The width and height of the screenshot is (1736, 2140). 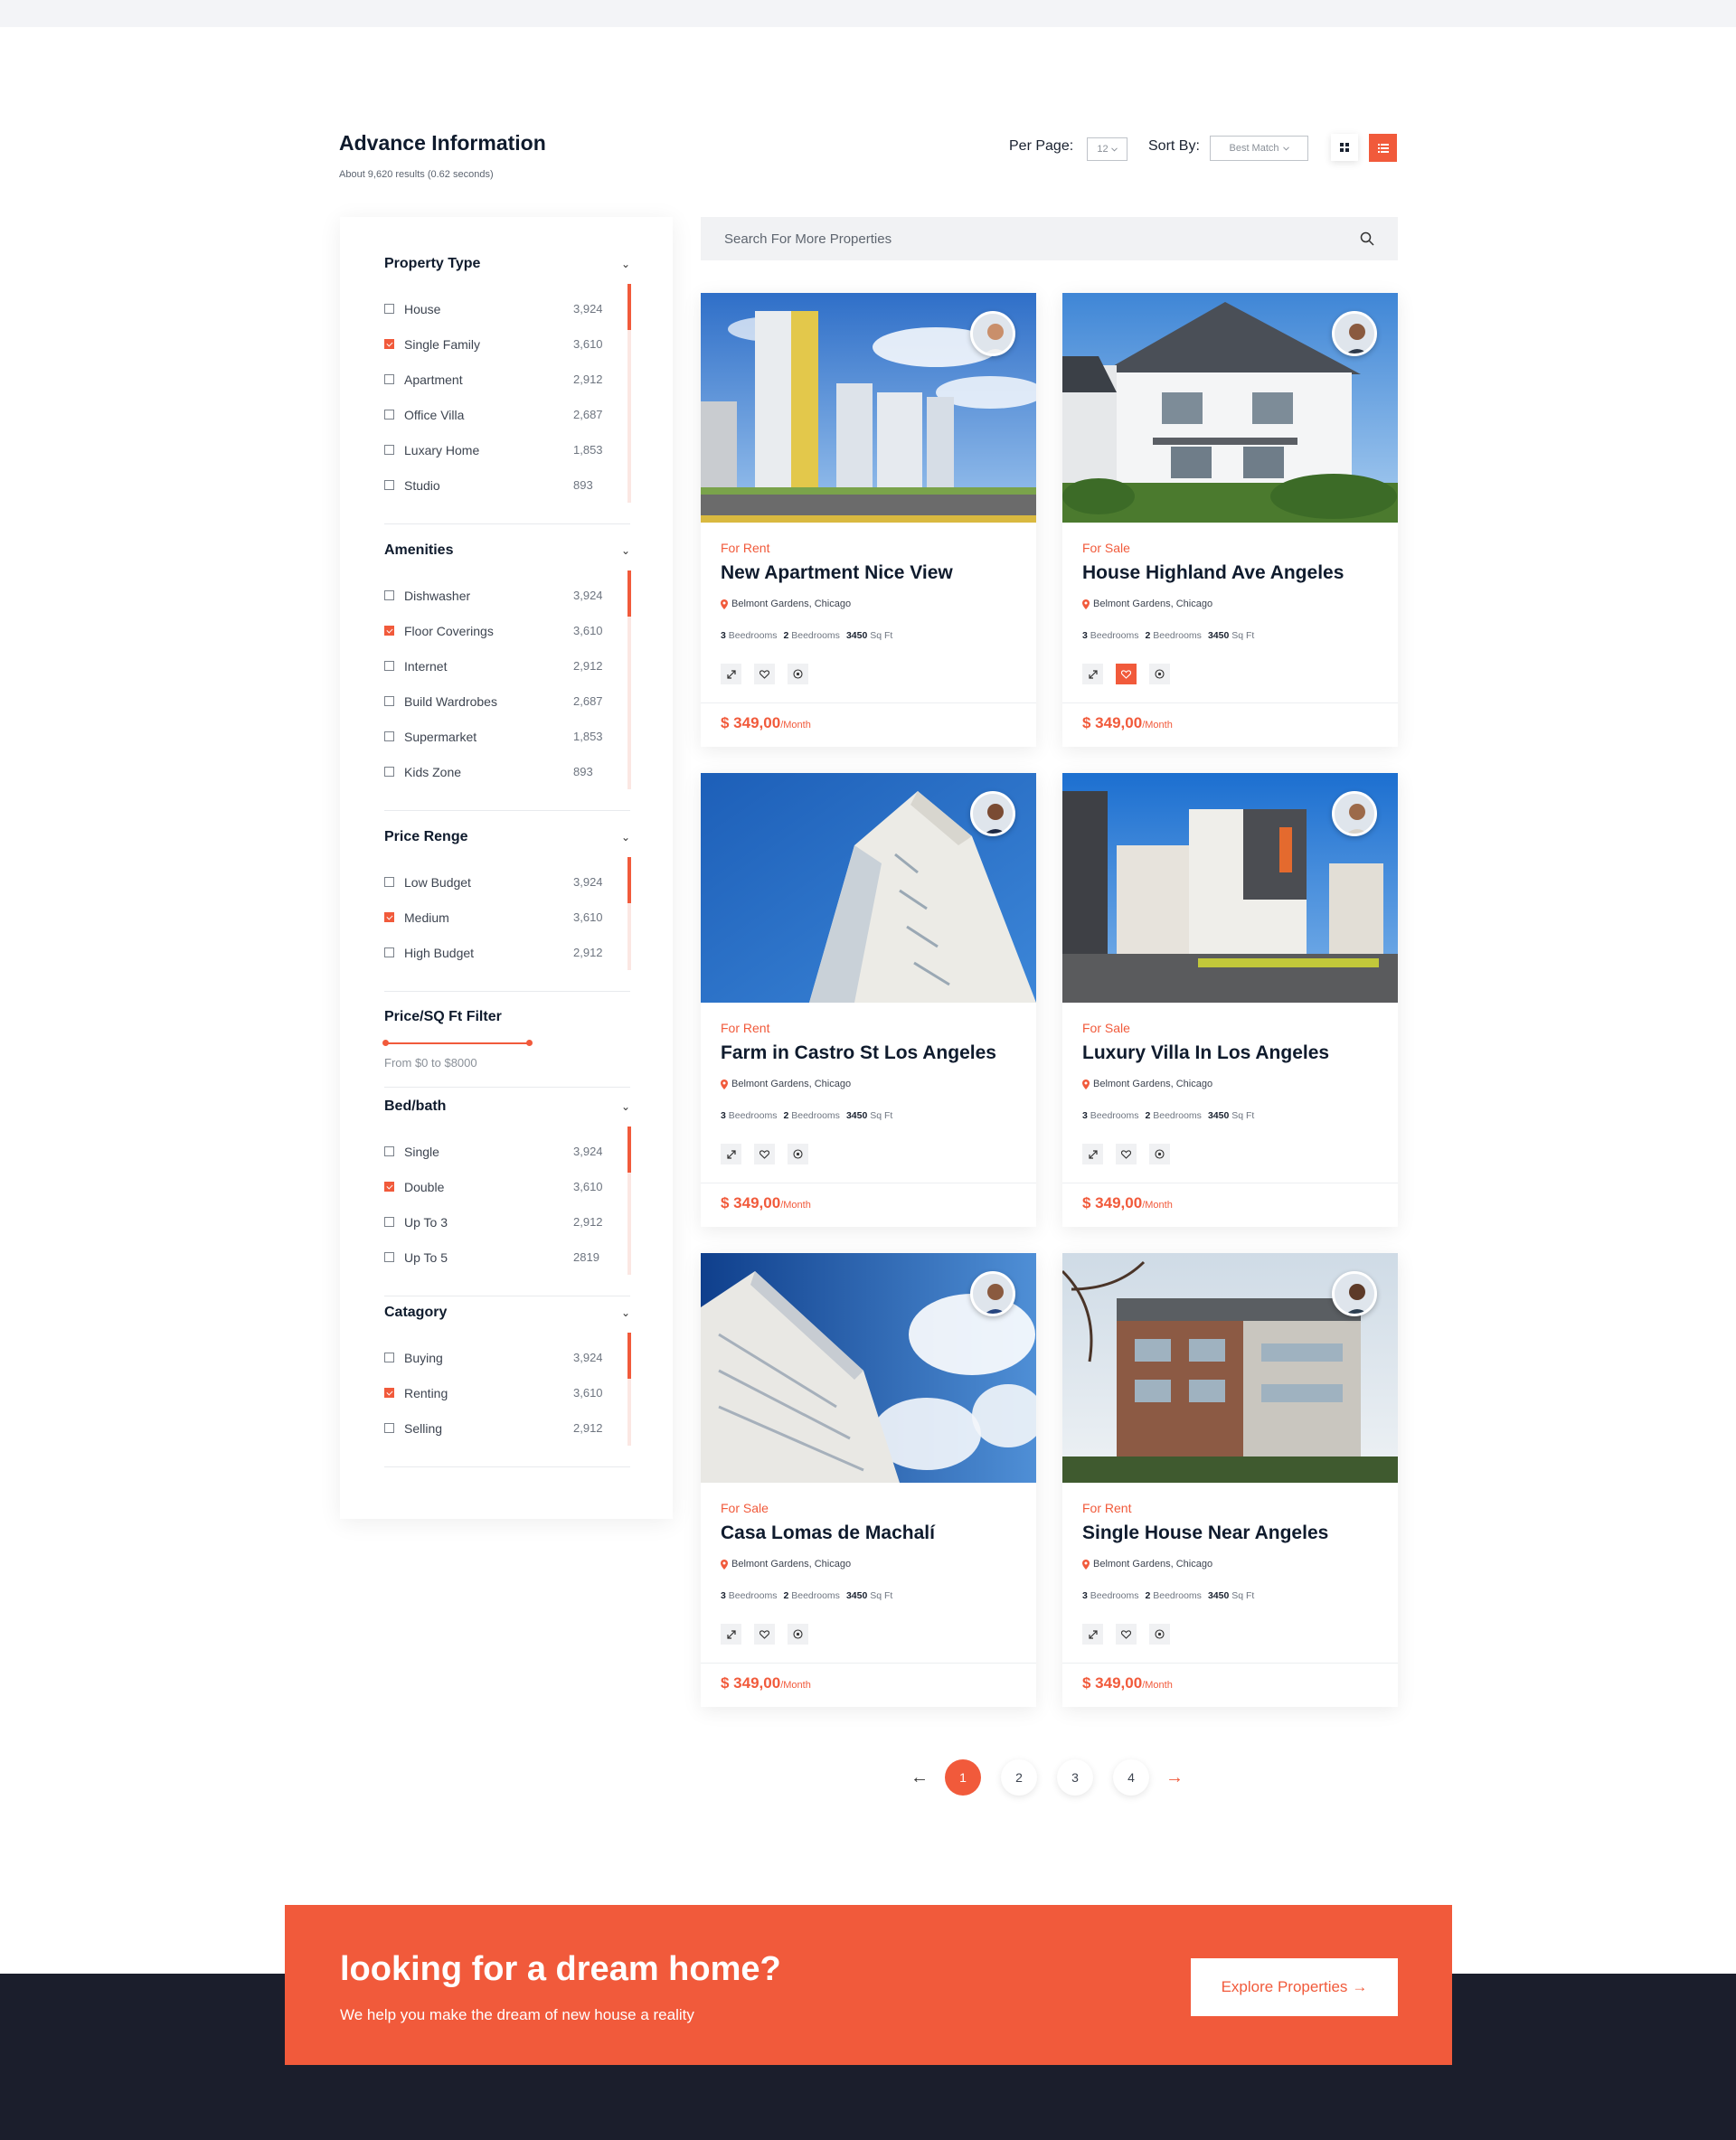 I want to click on listing-title: Farm in Castro St Los Angeles, so click(x=859, y=1053).